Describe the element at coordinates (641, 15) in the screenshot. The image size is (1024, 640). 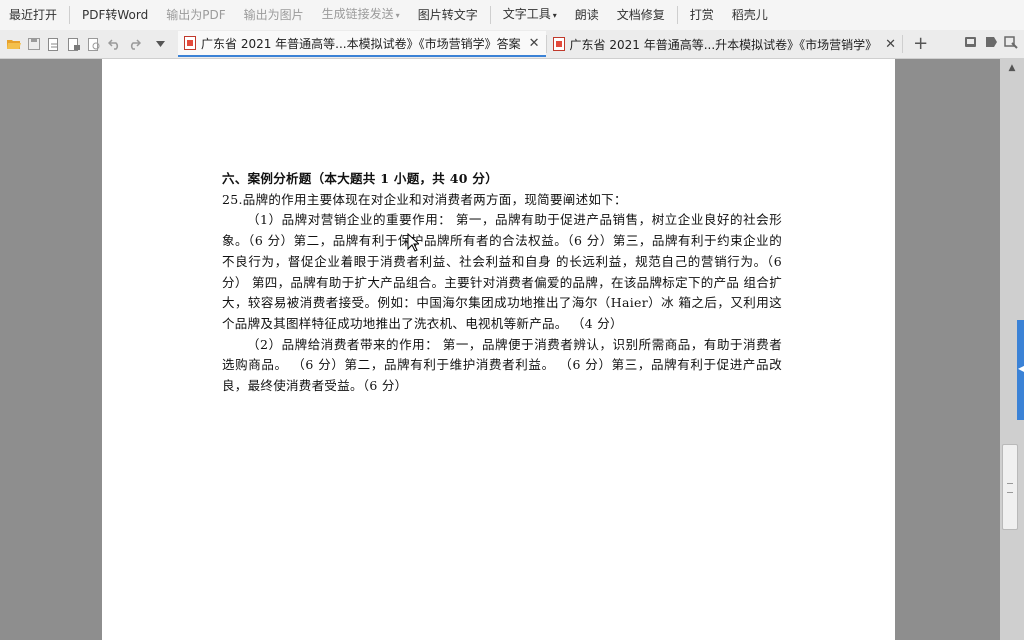
I see `menu-doc-repair: 文档修复` at that location.